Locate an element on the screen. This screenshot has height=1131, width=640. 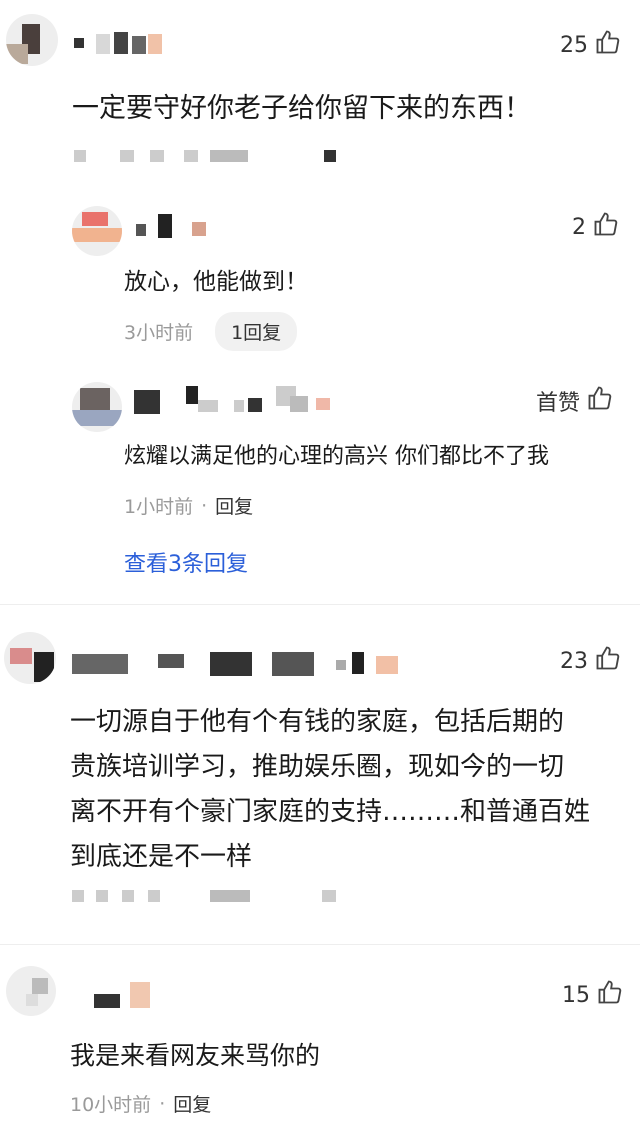
comment-text-line: 一切源自于他有个有钱的家庭，包括后期的 is located at coordinates (317, 722).